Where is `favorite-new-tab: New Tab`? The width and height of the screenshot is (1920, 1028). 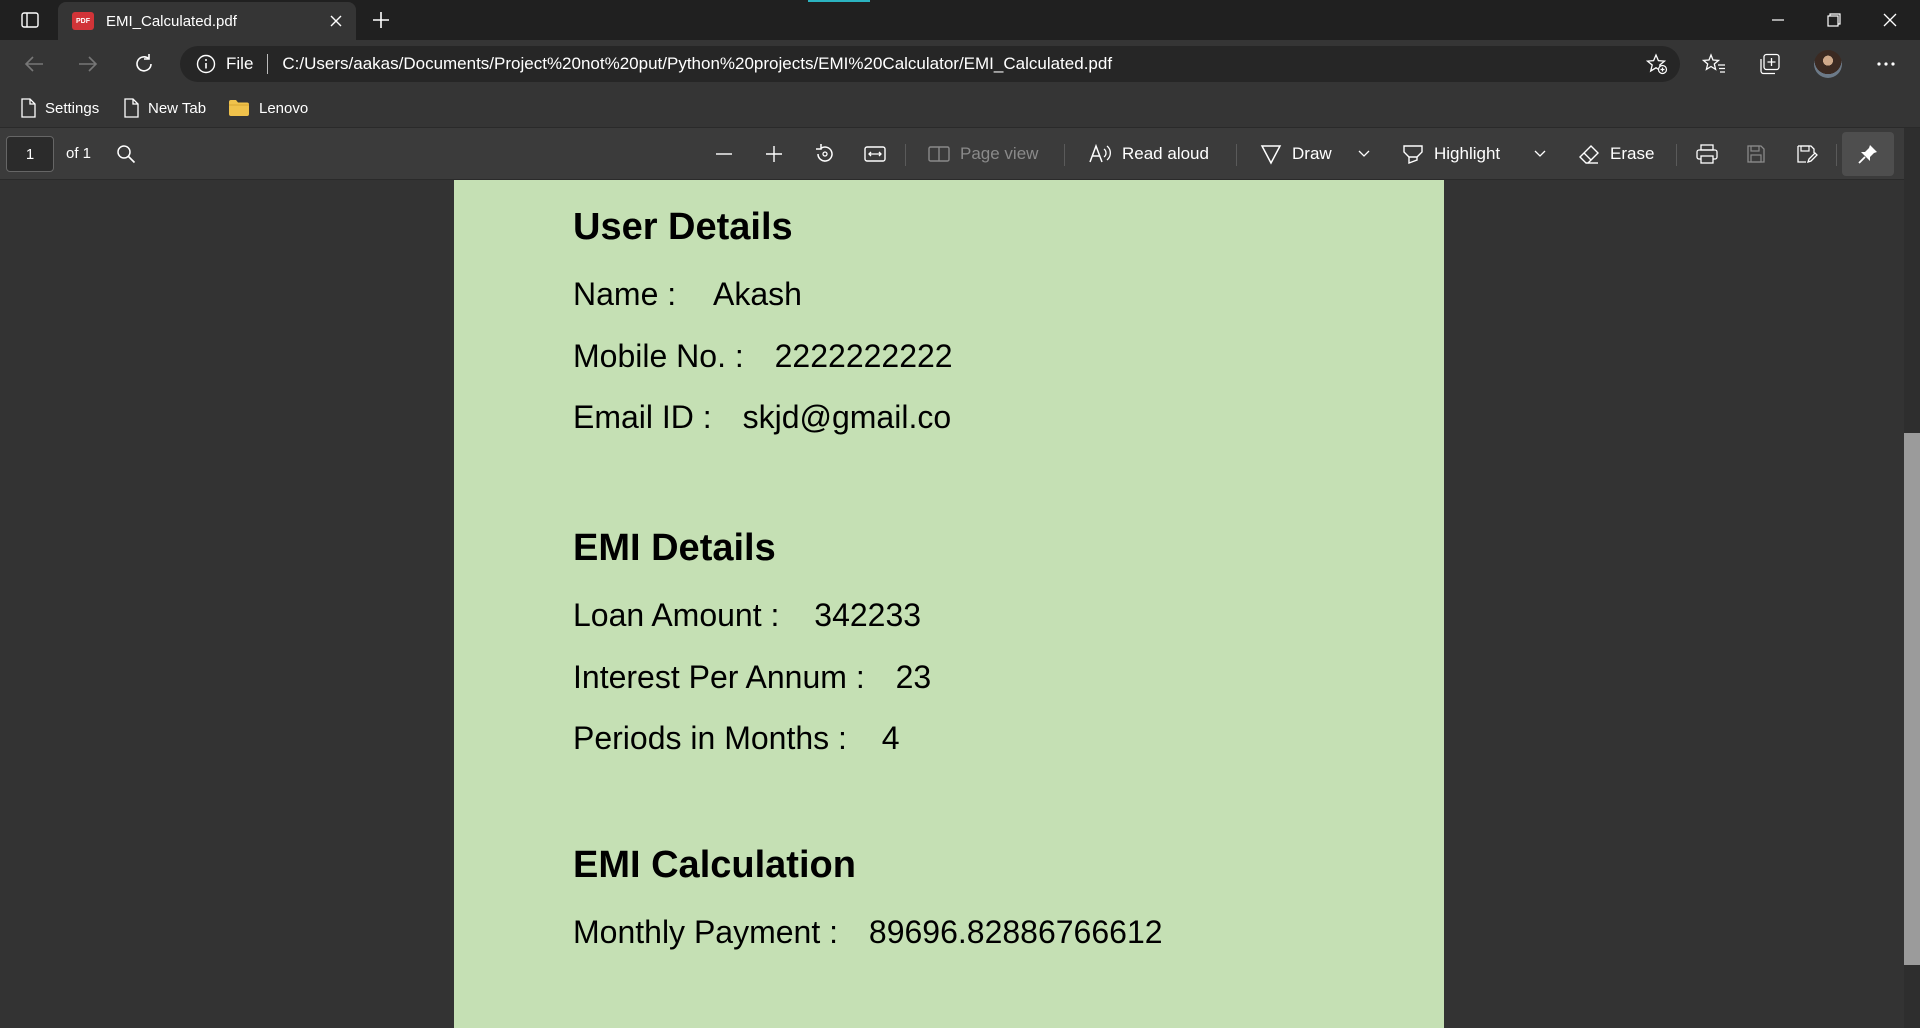 favorite-new-tab: New Tab is located at coordinates (164, 108).